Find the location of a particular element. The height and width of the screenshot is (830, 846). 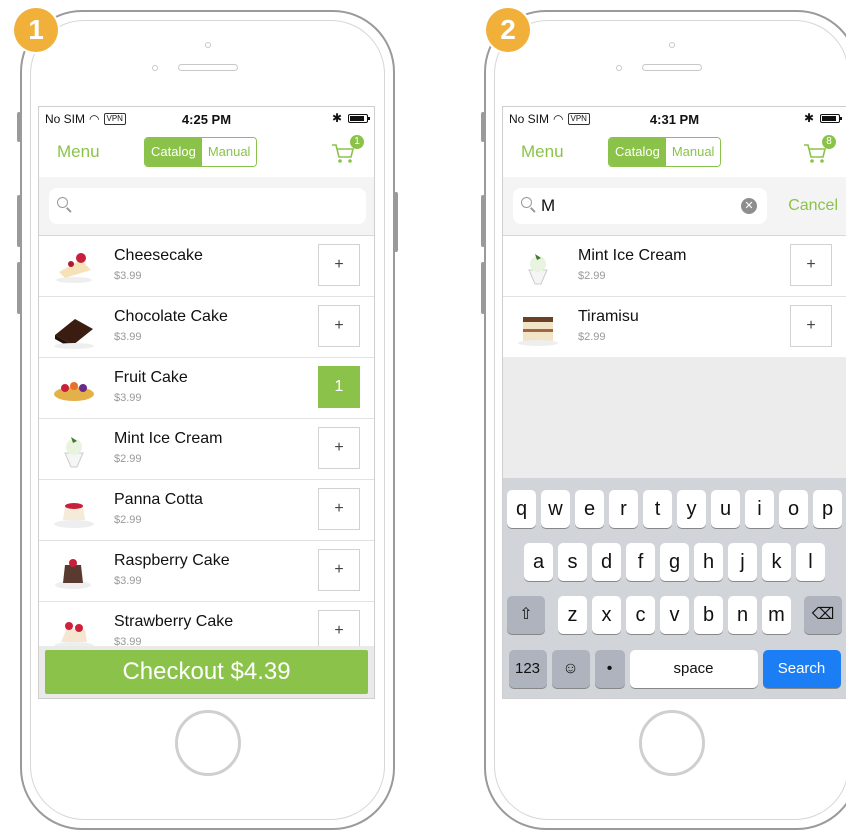

shift-icon: ⇧ is located at coordinates (526, 614).